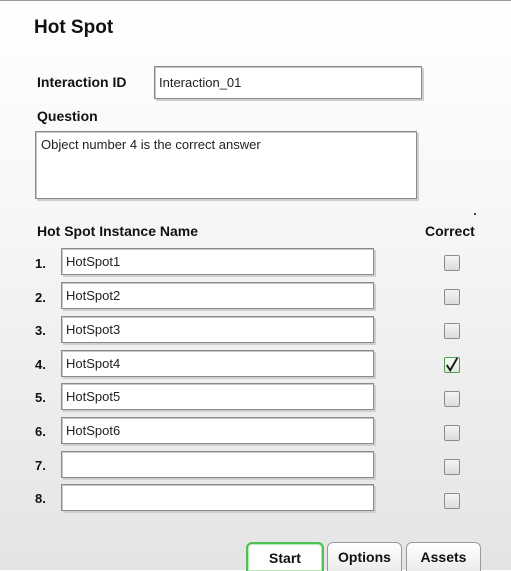 This screenshot has width=511, height=571. What do you see at coordinates (40, 364) in the screenshot?
I see `hotspot-row-number: 4.` at bounding box center [40, 364].